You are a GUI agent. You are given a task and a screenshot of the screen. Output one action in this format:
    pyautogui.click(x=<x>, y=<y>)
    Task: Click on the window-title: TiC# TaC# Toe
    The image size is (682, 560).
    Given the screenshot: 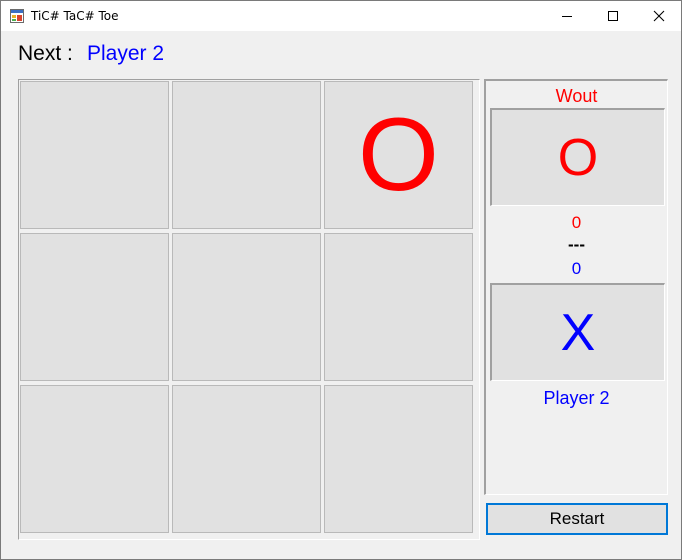 What is the action you would take?
    pyautogui.click(x=75, y=16)
    